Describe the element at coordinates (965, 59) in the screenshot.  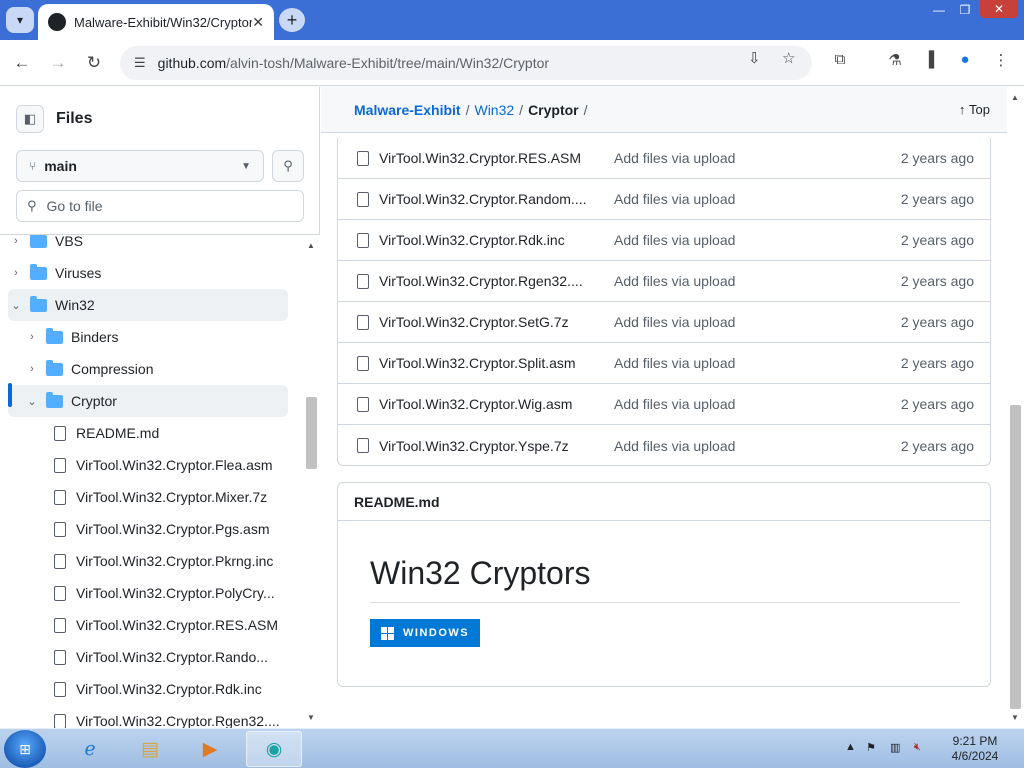
I see `profile-icon: ●` at that location.